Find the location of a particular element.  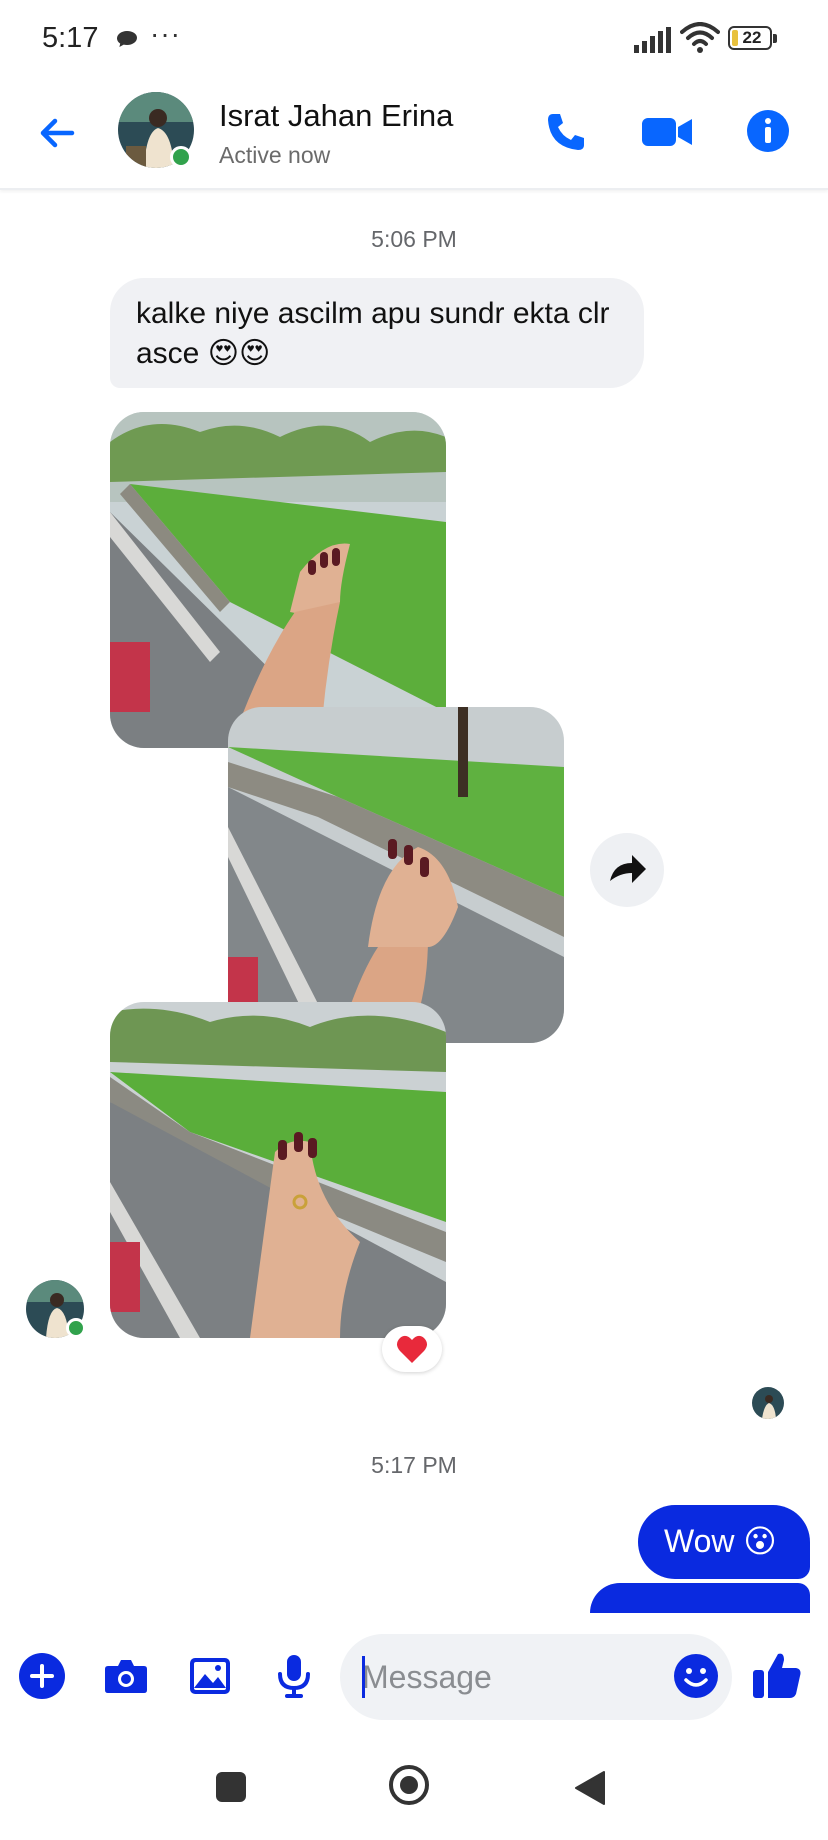

recent-apps-button is located at coordinates (231, 1787).